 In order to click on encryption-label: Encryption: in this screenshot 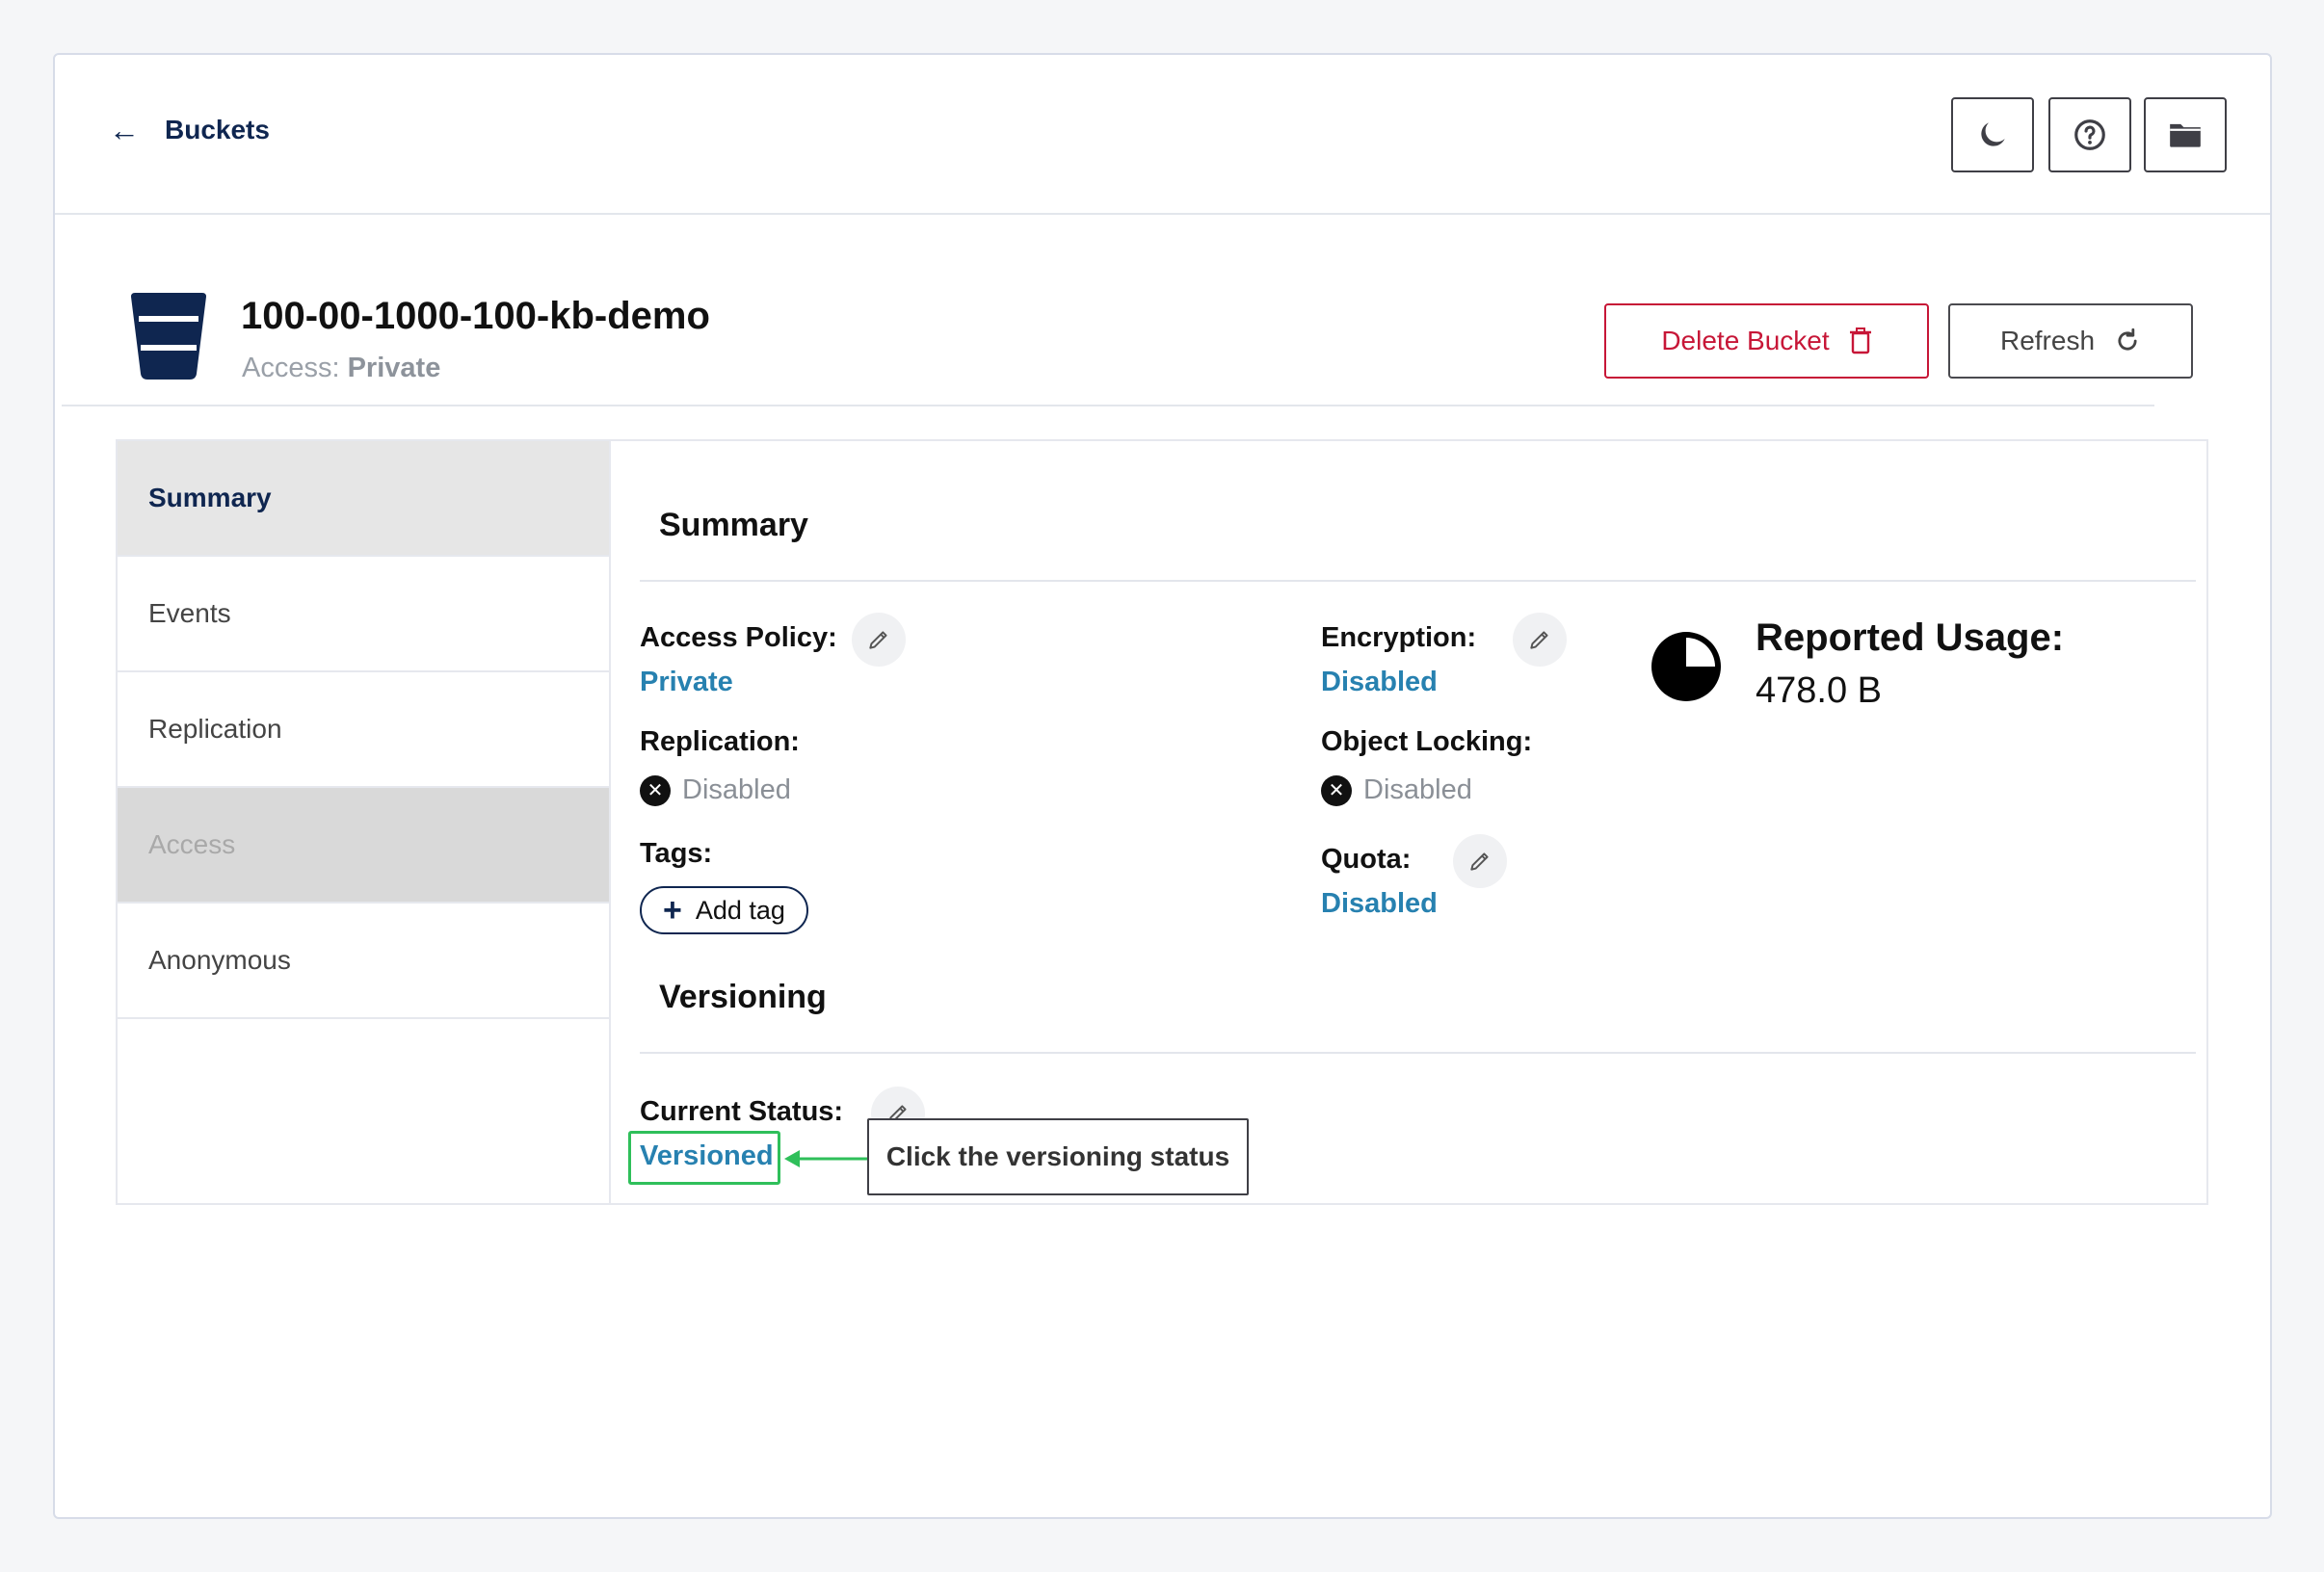, I will do `click(1399, 637)`.